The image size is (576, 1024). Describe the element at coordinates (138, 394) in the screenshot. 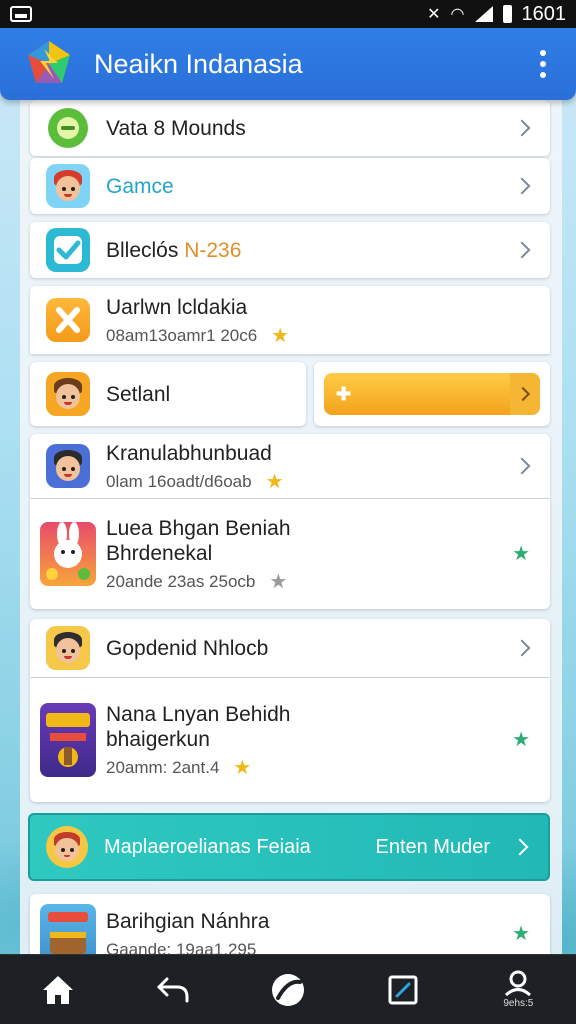

I see `item-title: Setlanl` at that location.